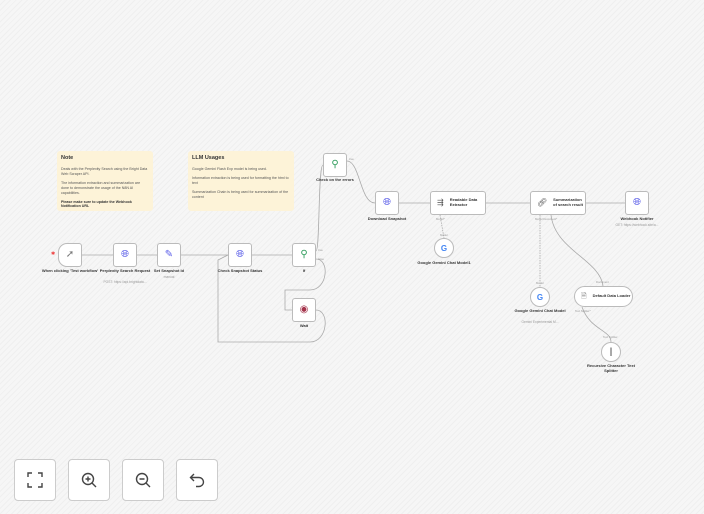  Describe the element at coordinates (577, 250) in the screenshot. I see `edge` at that location.